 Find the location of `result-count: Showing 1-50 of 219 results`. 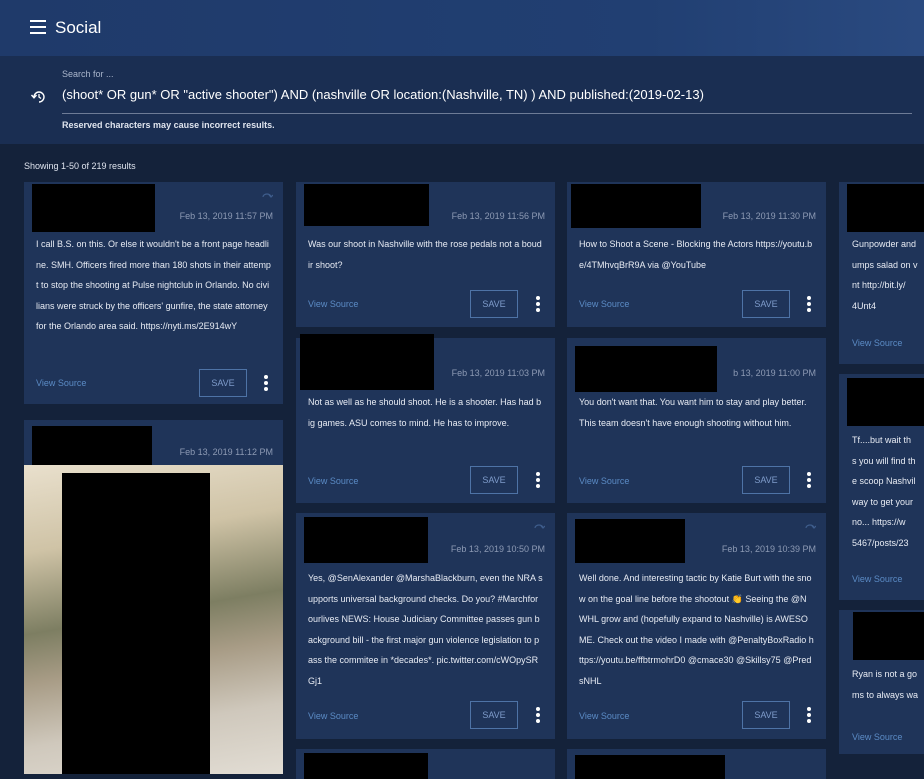

result-count: Showing 1-50 of 219 results is located at coordinates (80, 166).